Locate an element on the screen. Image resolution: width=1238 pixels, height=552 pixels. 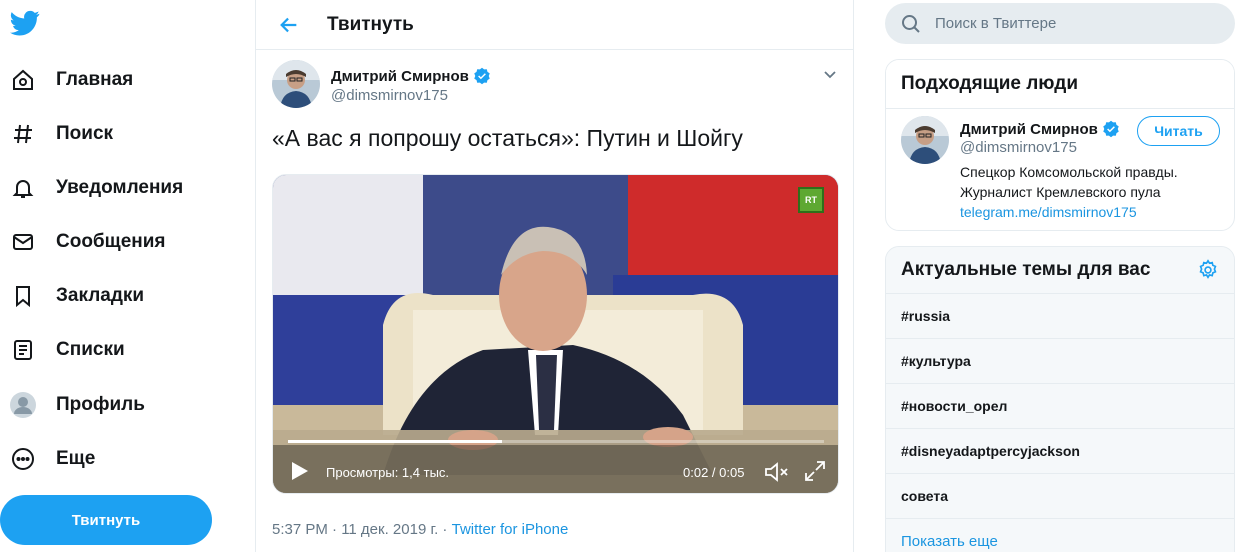
bio-link: telegram.me/dimsmirnov175 is located at coordinates (1095, 212).